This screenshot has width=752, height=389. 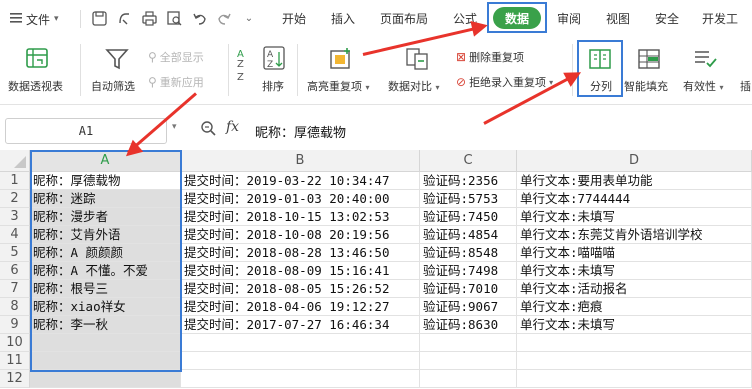 What do you see at coordinates (634, 235) in the screenshot?
I see `cell-d: 单行文本:东莞艾肯外语培训学校` at bounding box center [634, 235].